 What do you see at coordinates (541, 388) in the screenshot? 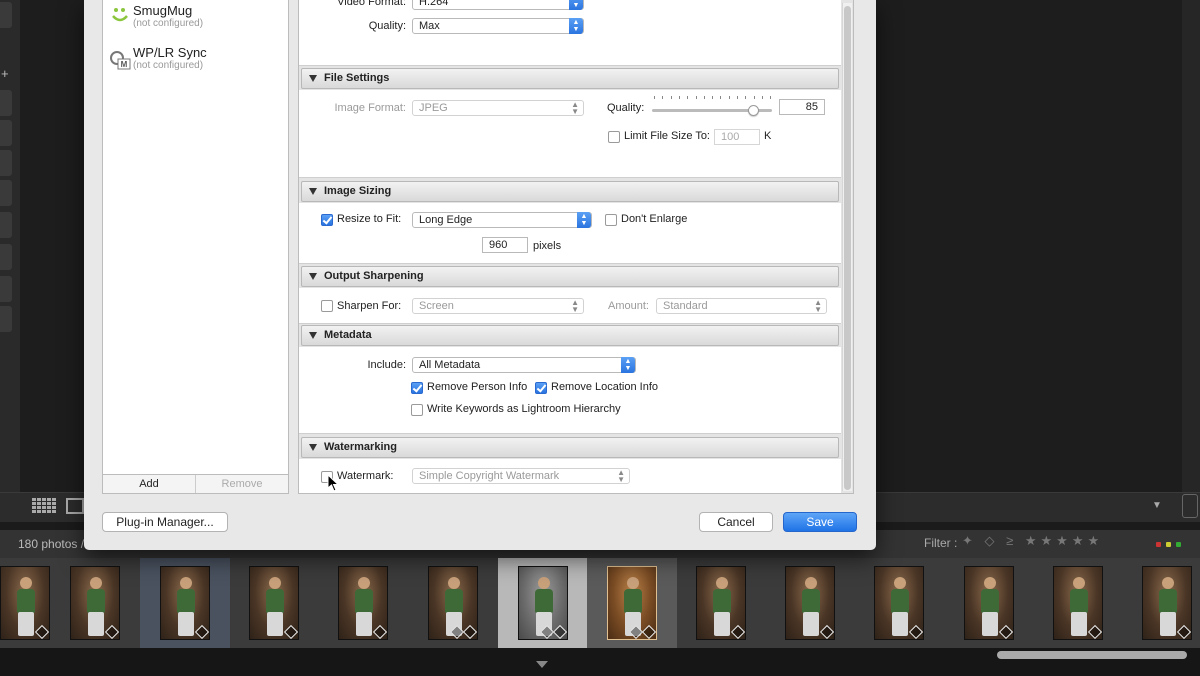
I see `remove-location-info-checkbox` at bounding box center [541, 388].